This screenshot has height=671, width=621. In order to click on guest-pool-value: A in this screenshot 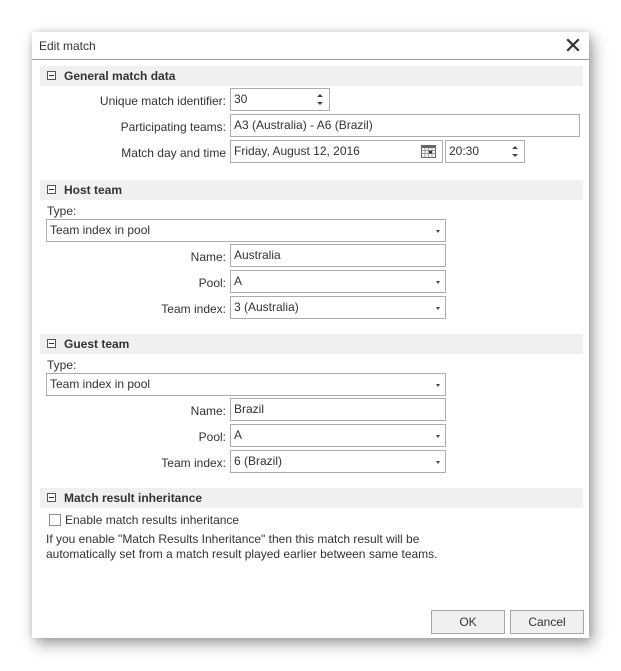, I will do `click(238, 435)`.